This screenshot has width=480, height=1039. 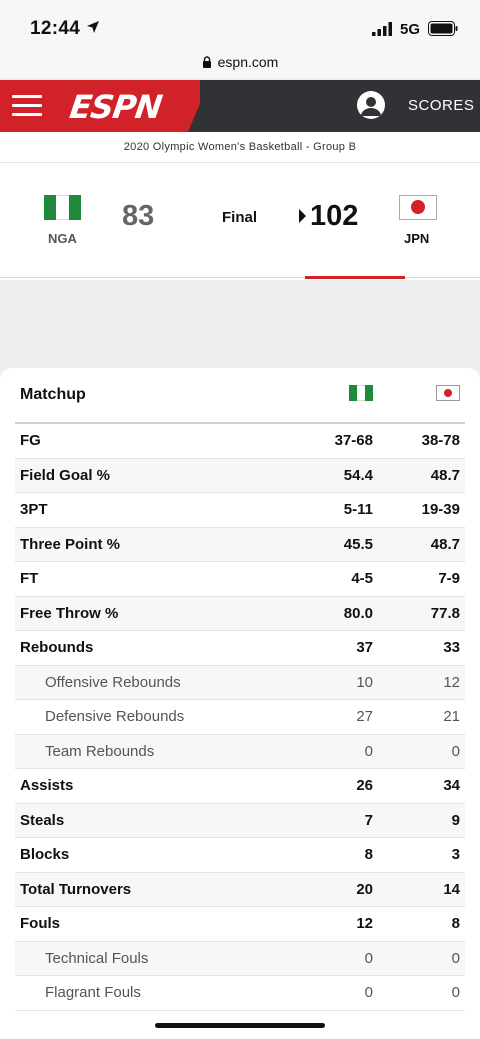 I want to click on table-row: 3PT 5-11 19-39, so click(x=240, y=510).